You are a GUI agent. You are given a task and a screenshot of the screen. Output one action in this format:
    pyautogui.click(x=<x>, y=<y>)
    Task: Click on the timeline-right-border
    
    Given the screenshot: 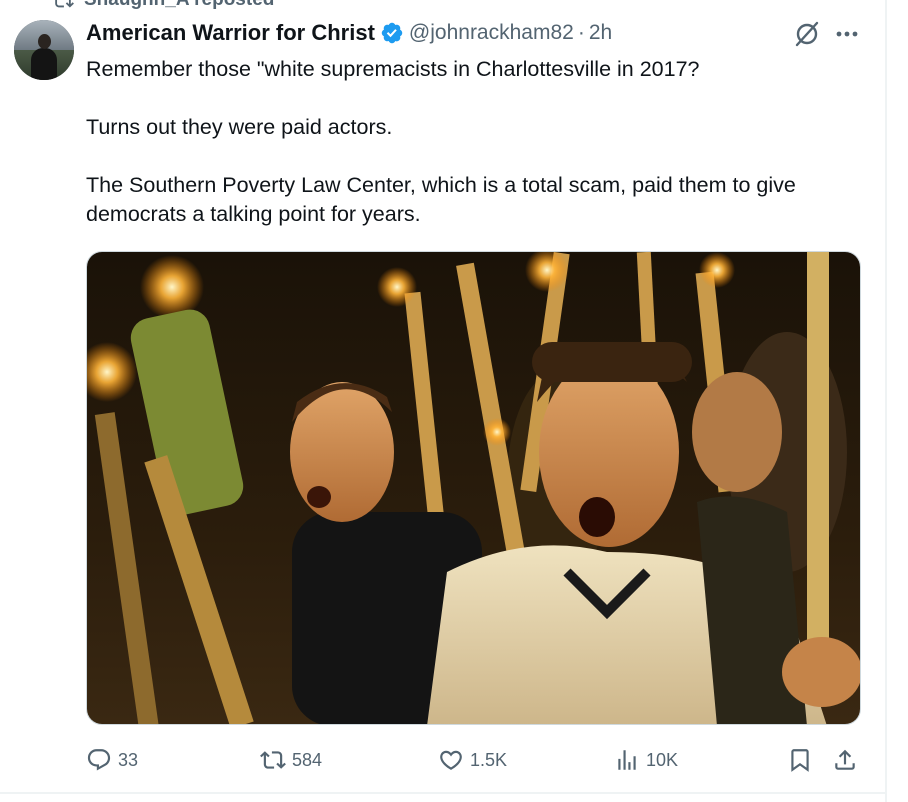 What is the action you would take?
    pyautogui.click(x=886, y=401)
    